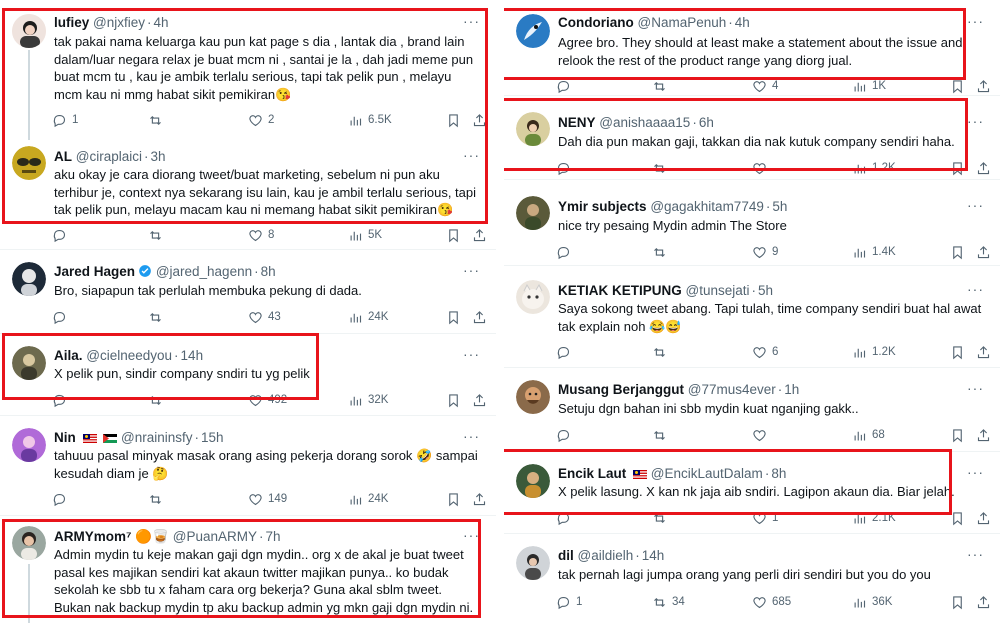 The width and height of the screenshot is (1000, 623). Describe the element at coordinates (874, 518) in the screenshot. I see `views-button: 2.1K` at that location.